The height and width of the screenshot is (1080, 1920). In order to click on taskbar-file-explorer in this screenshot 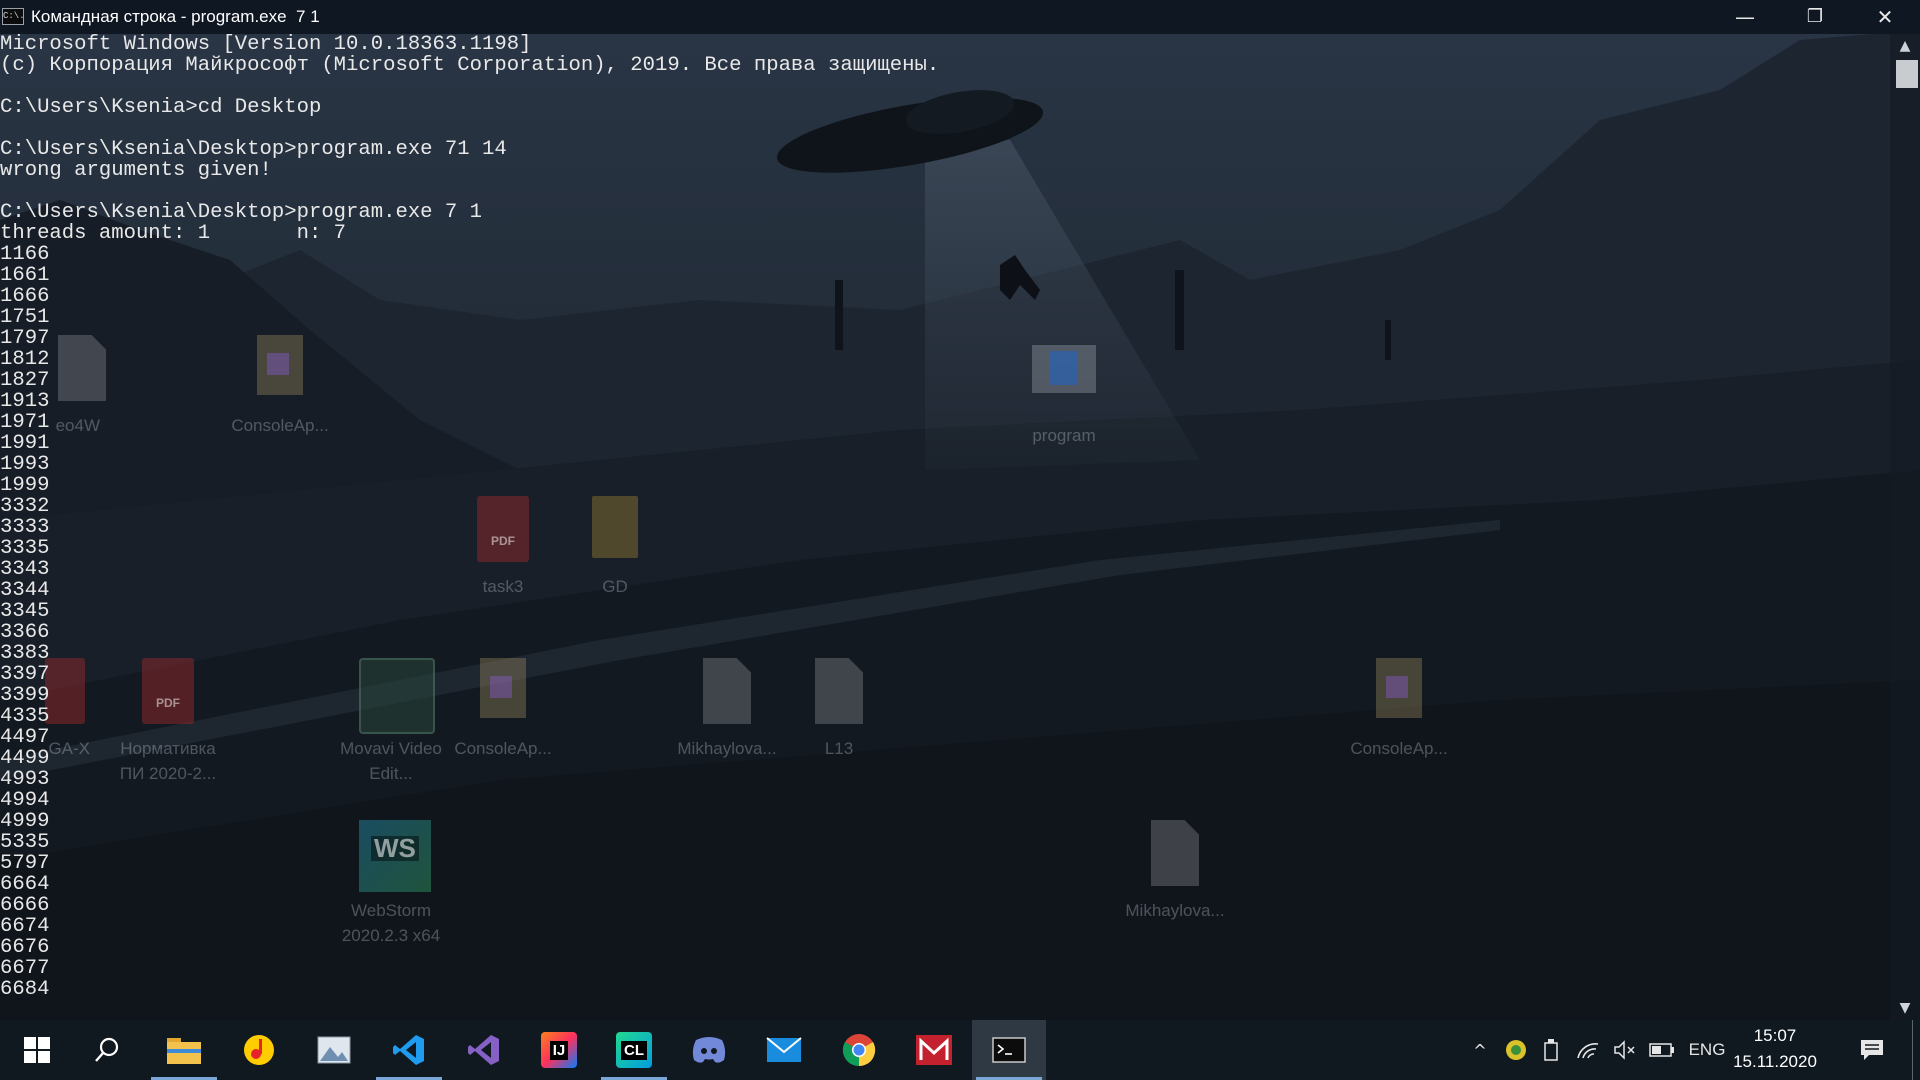, I will do `click(184, 1050)`.